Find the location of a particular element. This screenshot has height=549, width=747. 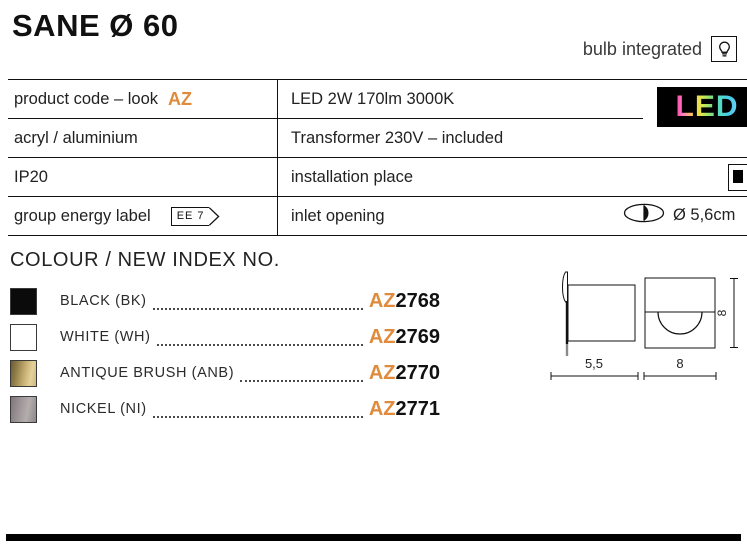

lightbulb-icon is located at coordinates (724, 49).